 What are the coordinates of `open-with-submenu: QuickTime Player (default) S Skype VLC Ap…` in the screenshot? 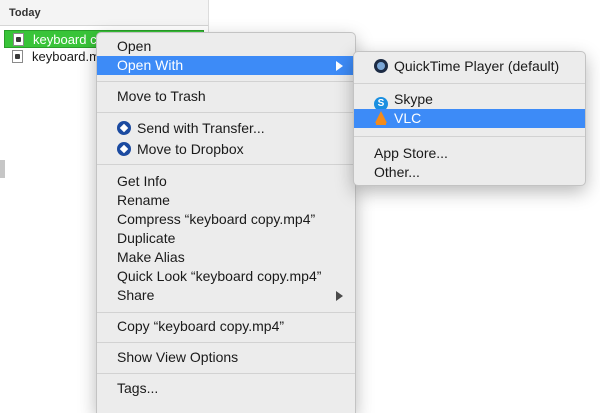 It's located at (469, 118).